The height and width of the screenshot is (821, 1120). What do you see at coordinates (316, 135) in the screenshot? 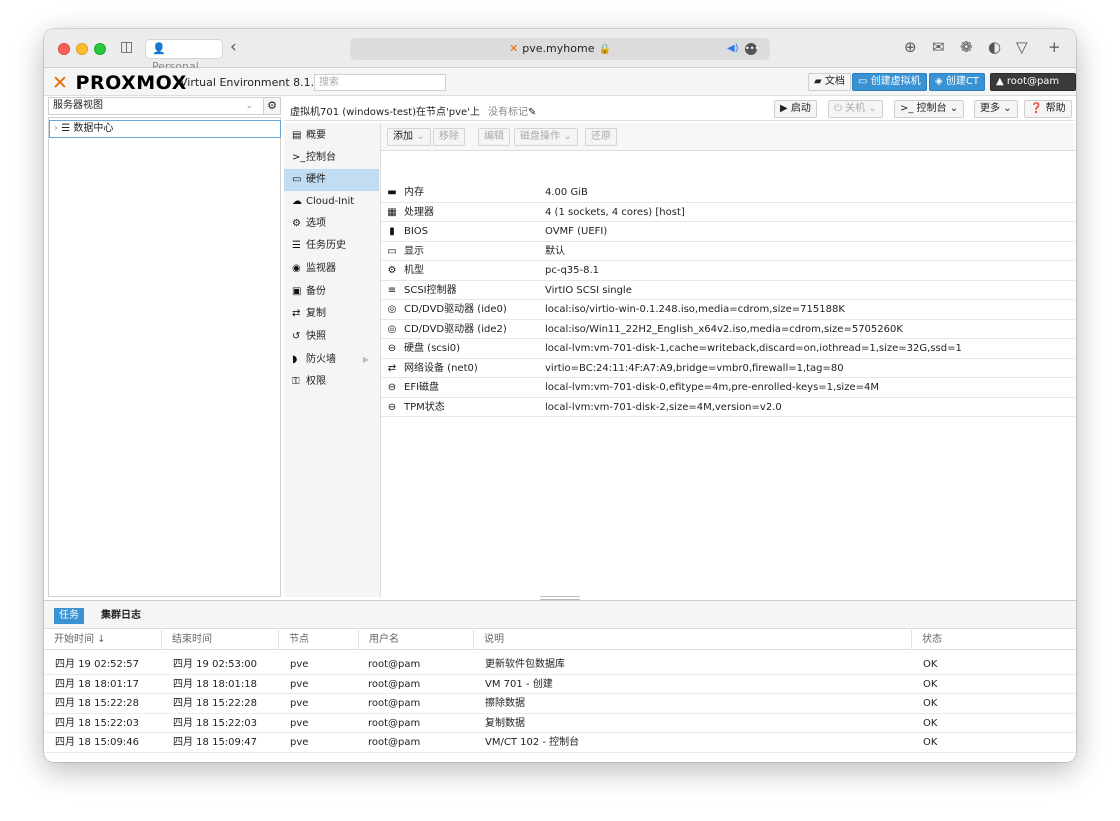
I see `nav-label: 概要` at bounding box center [316, 135].